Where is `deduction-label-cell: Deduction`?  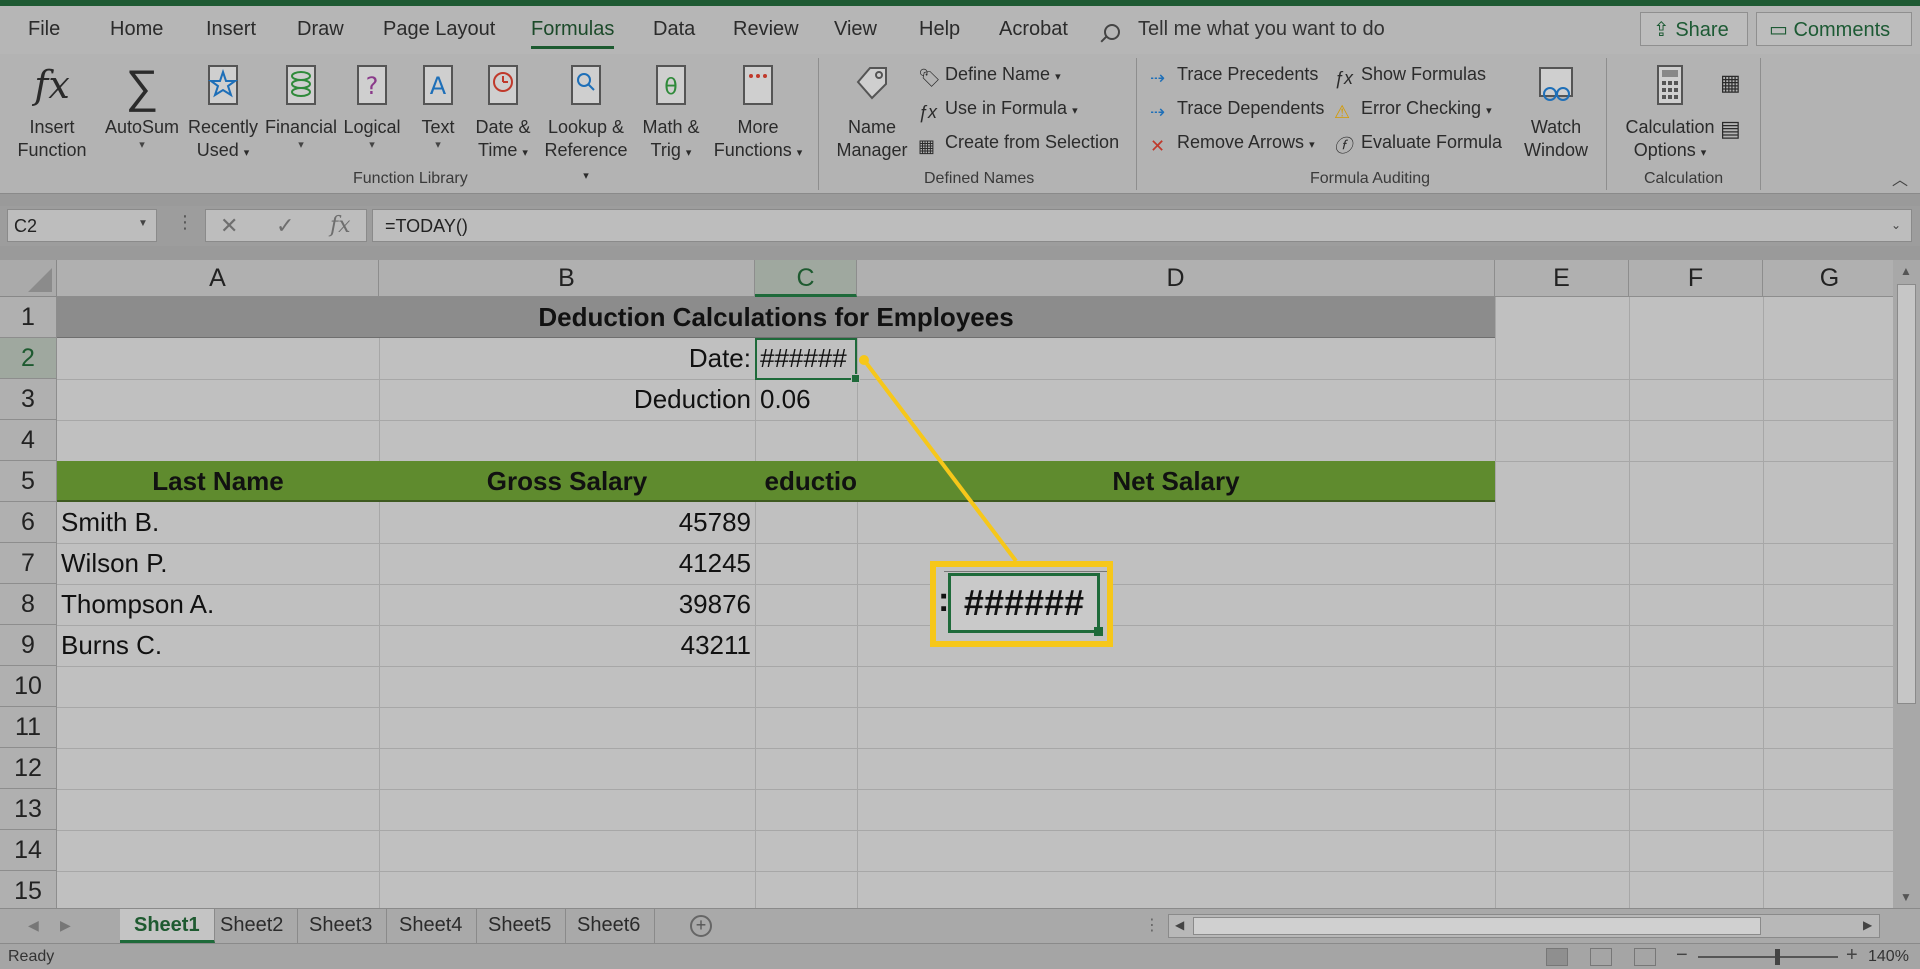 deduction-label-cell: Deduction is located at coordinates (565, 399).